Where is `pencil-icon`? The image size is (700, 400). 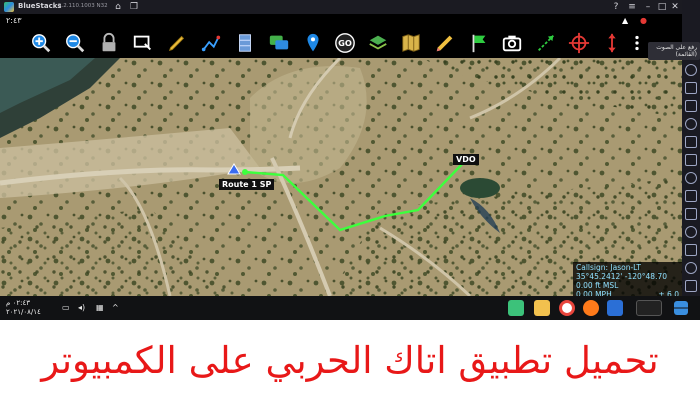 pencil-icon is located at coordinates (177, 43).